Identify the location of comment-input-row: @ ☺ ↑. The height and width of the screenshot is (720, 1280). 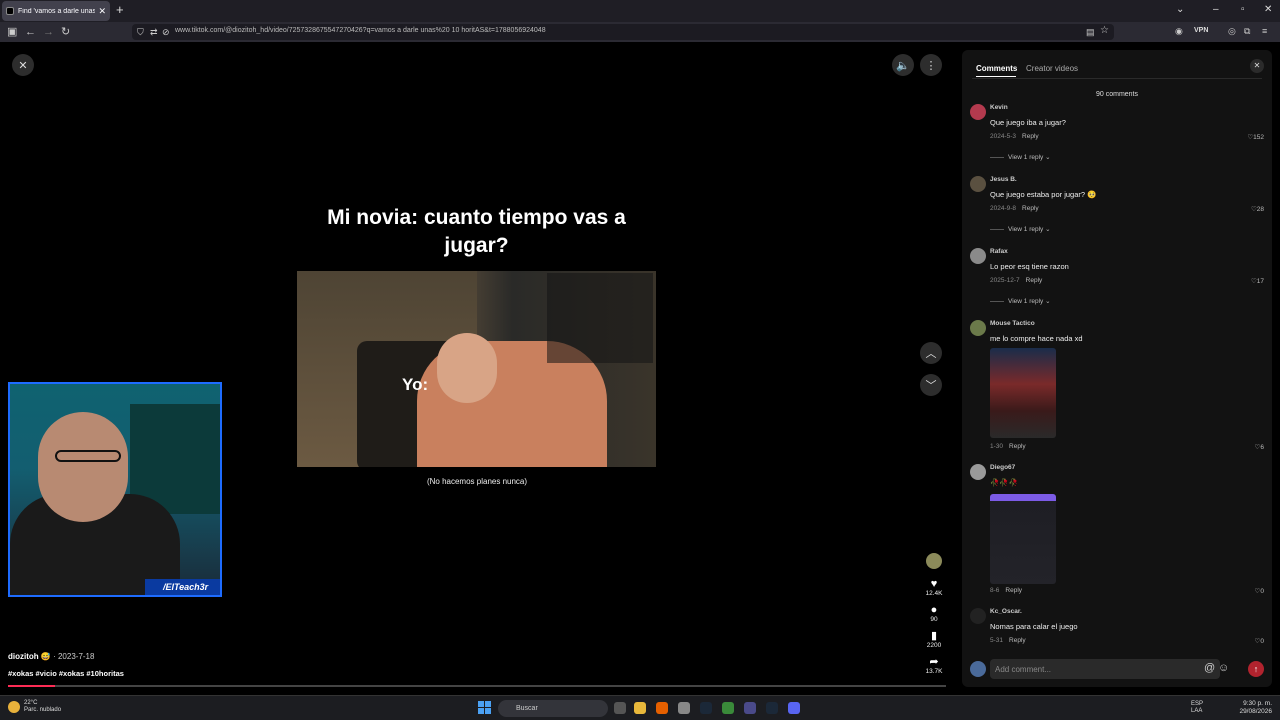
(1117, 669).